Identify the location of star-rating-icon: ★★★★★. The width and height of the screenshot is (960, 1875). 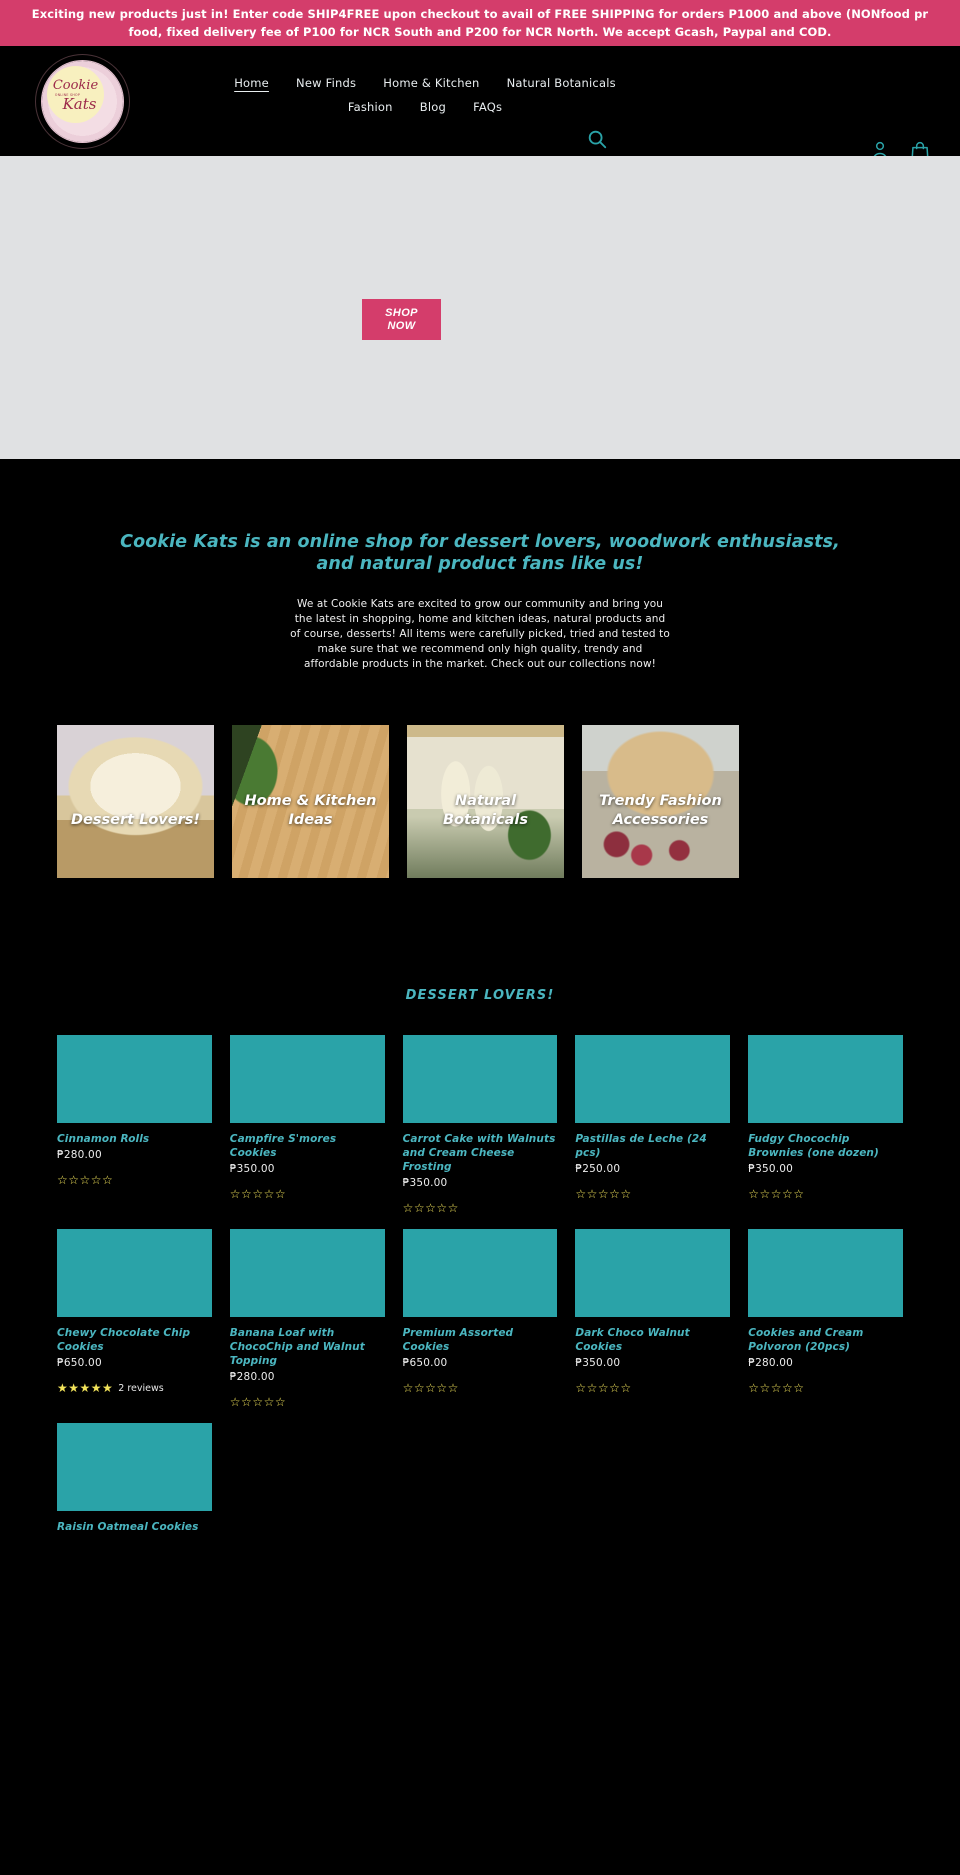
(85, 1388).